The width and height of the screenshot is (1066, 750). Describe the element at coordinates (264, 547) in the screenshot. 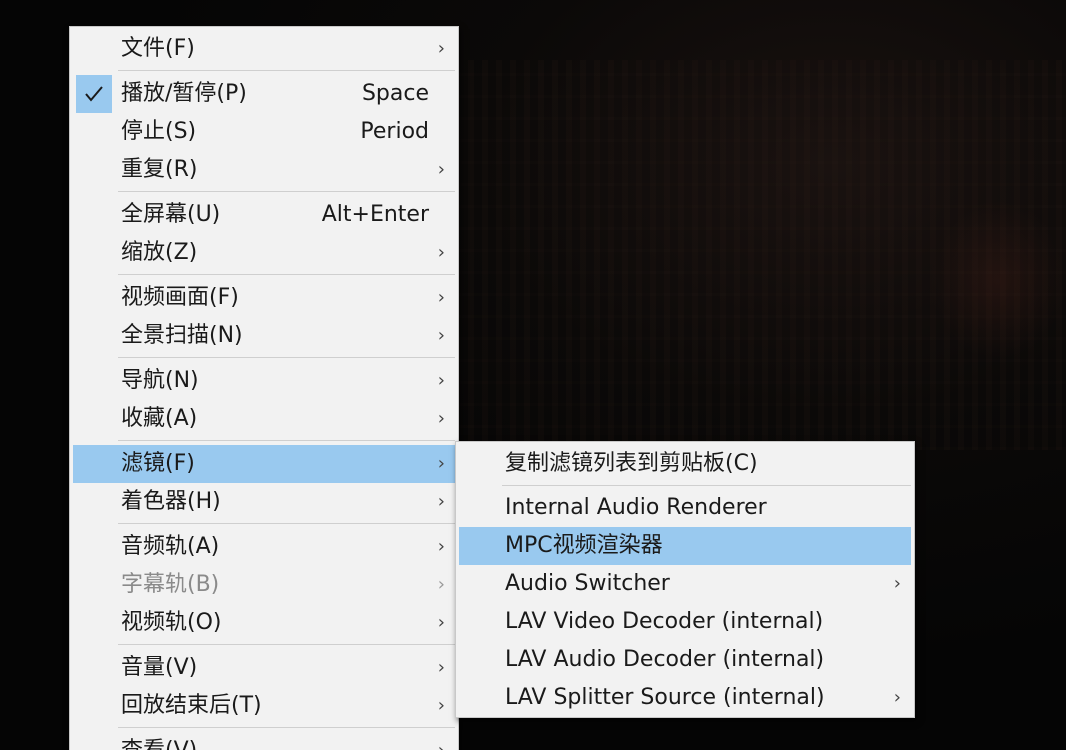

I see `menu-item-audio-track: 音频轨(A) ›` at that location.